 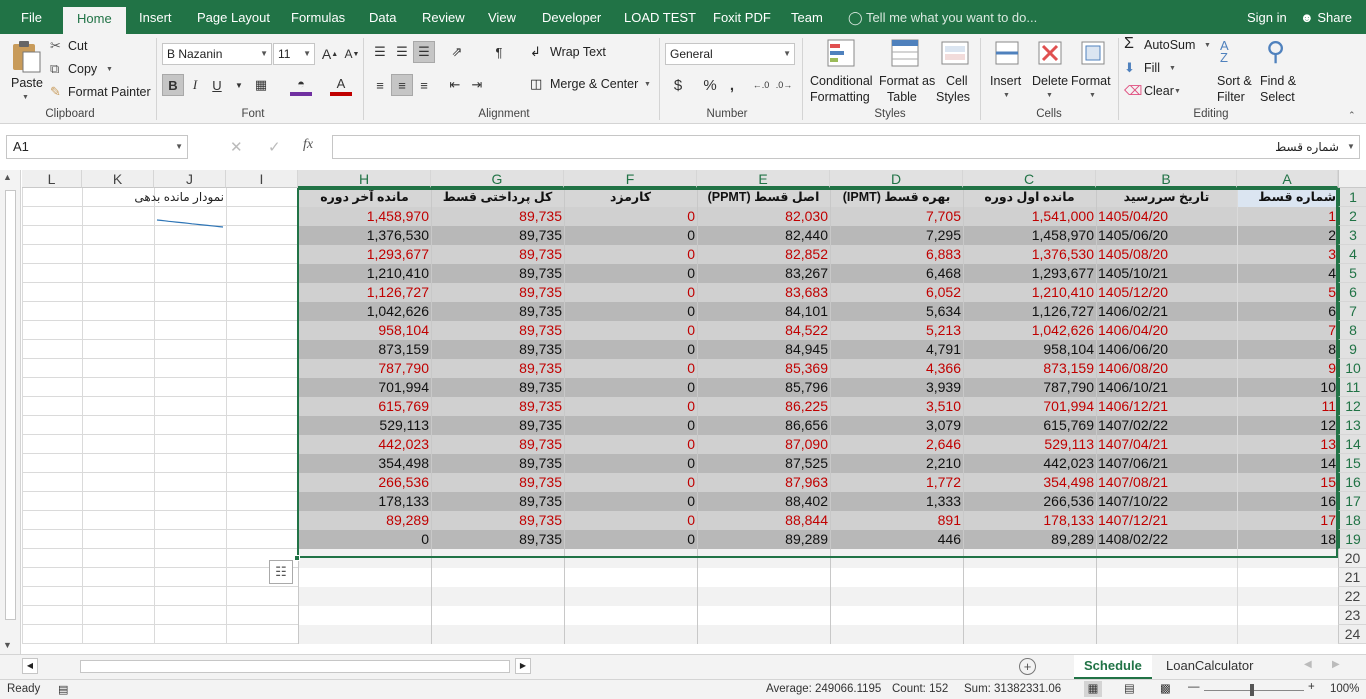 I want to click on increase-decimal-icon: ←.0, so click(x=761, y=85).